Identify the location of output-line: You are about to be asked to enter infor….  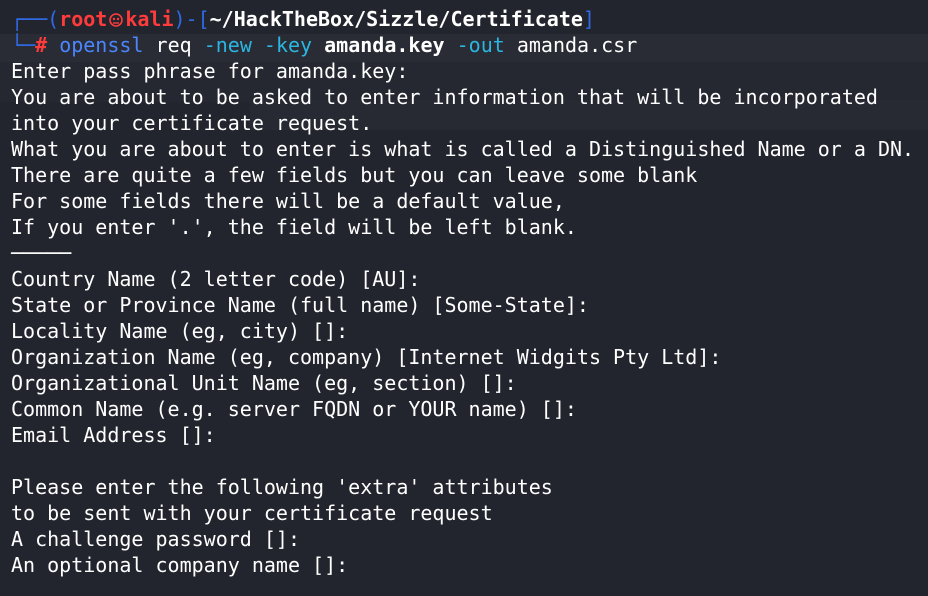
(444, 97).